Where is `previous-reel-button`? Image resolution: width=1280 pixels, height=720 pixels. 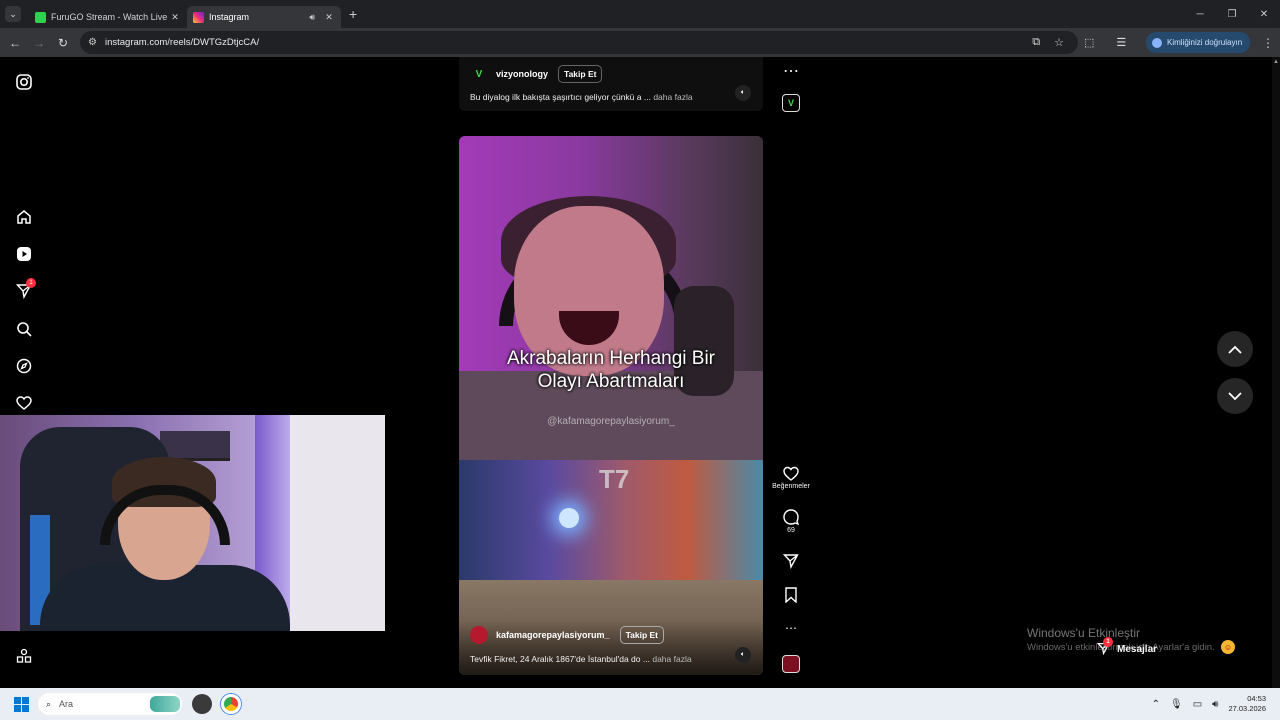
previous-reel-button is located at coordinates (1235, 349).